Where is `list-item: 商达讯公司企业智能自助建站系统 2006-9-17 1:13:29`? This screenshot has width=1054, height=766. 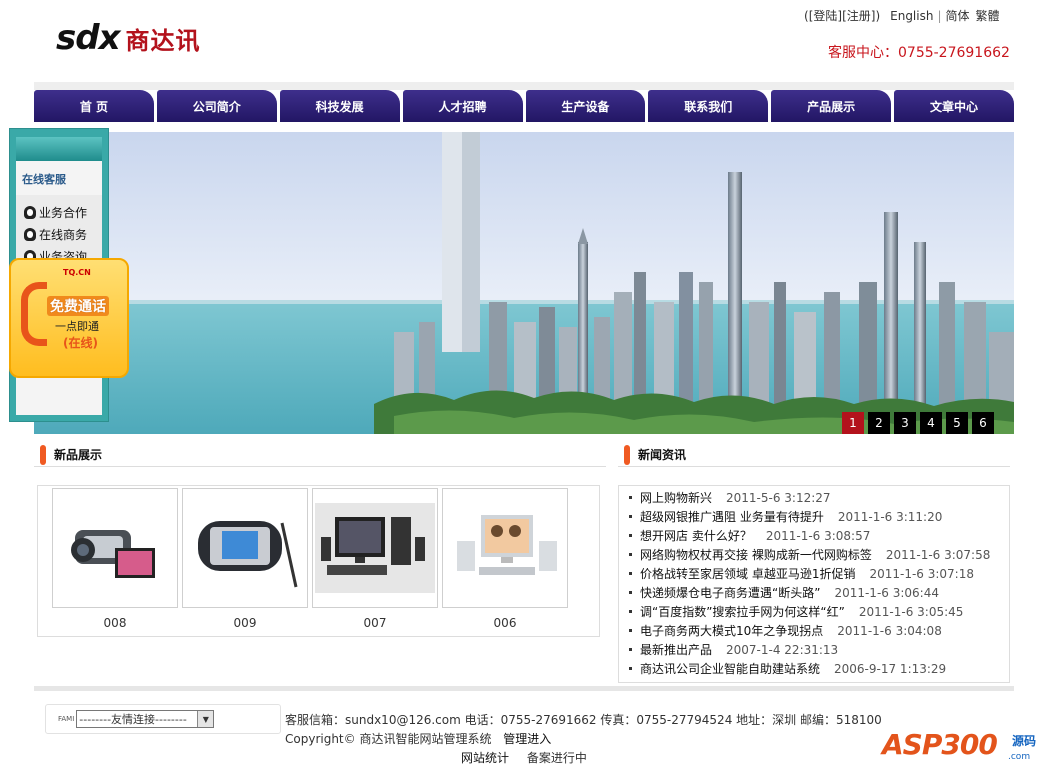
list-item: 商达讯公司企业智能自助建站系统 2006-9-17 1:13:29 is located at coordinates (819, 668).